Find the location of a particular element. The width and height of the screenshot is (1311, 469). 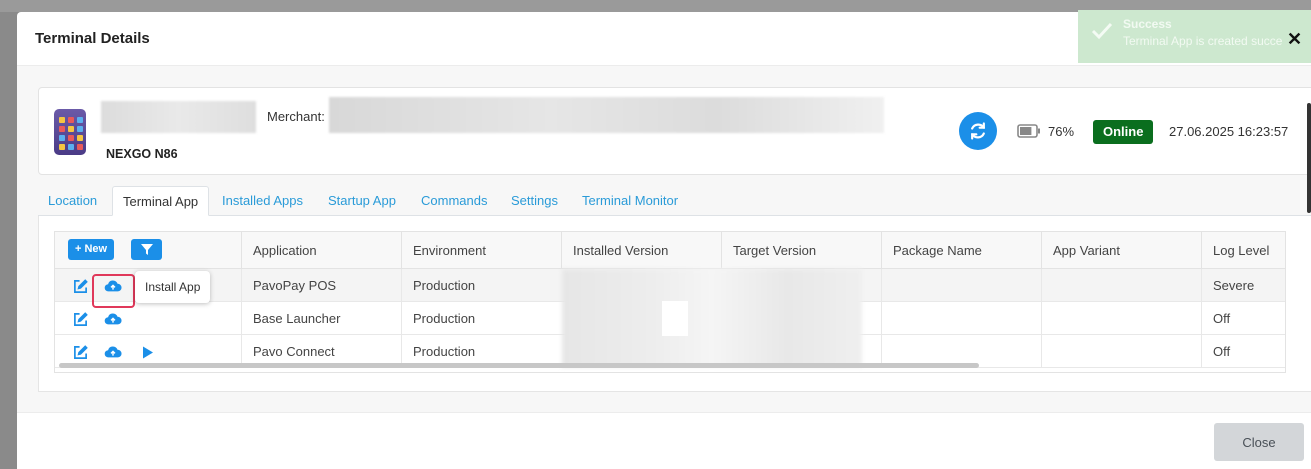

column-header-environment: Environment is located at coordinates (481, 250).